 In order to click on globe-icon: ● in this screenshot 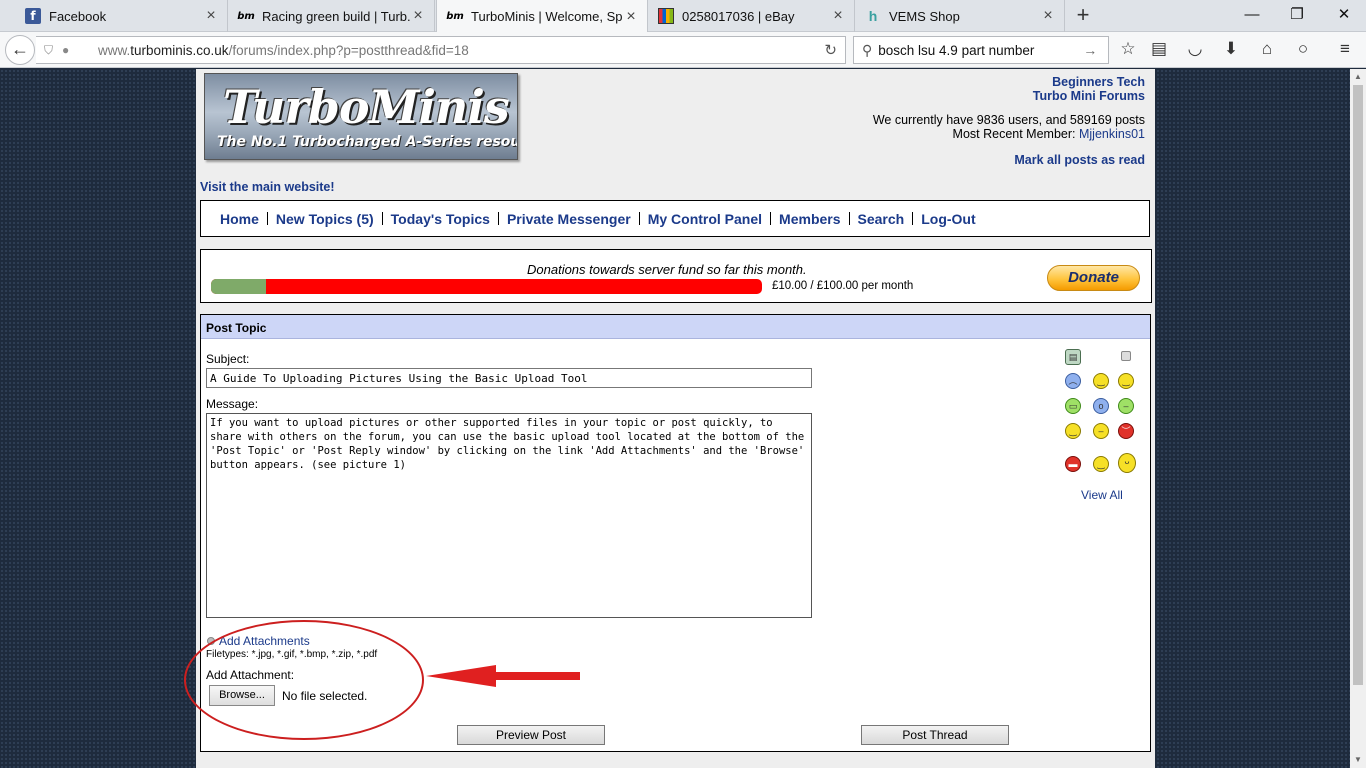, I will do `click(69, 50)`.